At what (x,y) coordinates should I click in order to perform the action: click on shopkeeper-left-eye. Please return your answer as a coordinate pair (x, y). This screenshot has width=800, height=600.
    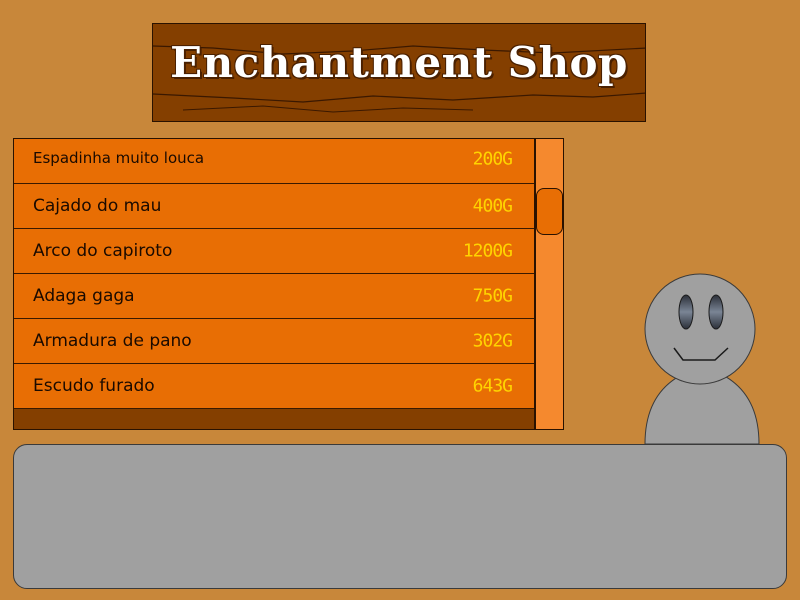
    Looking at the image, I should click on (686, 312).